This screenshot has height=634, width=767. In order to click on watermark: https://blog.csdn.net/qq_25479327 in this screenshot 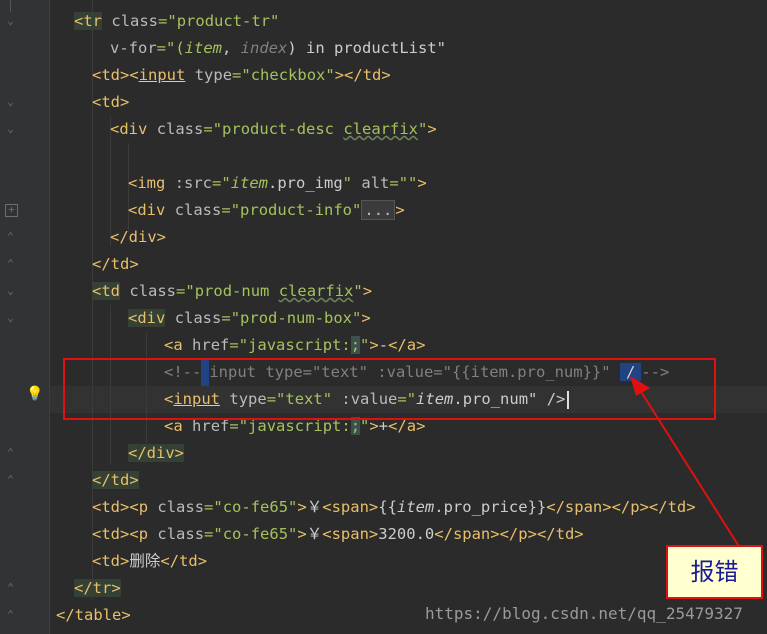, I will do `click(584, 613)`.